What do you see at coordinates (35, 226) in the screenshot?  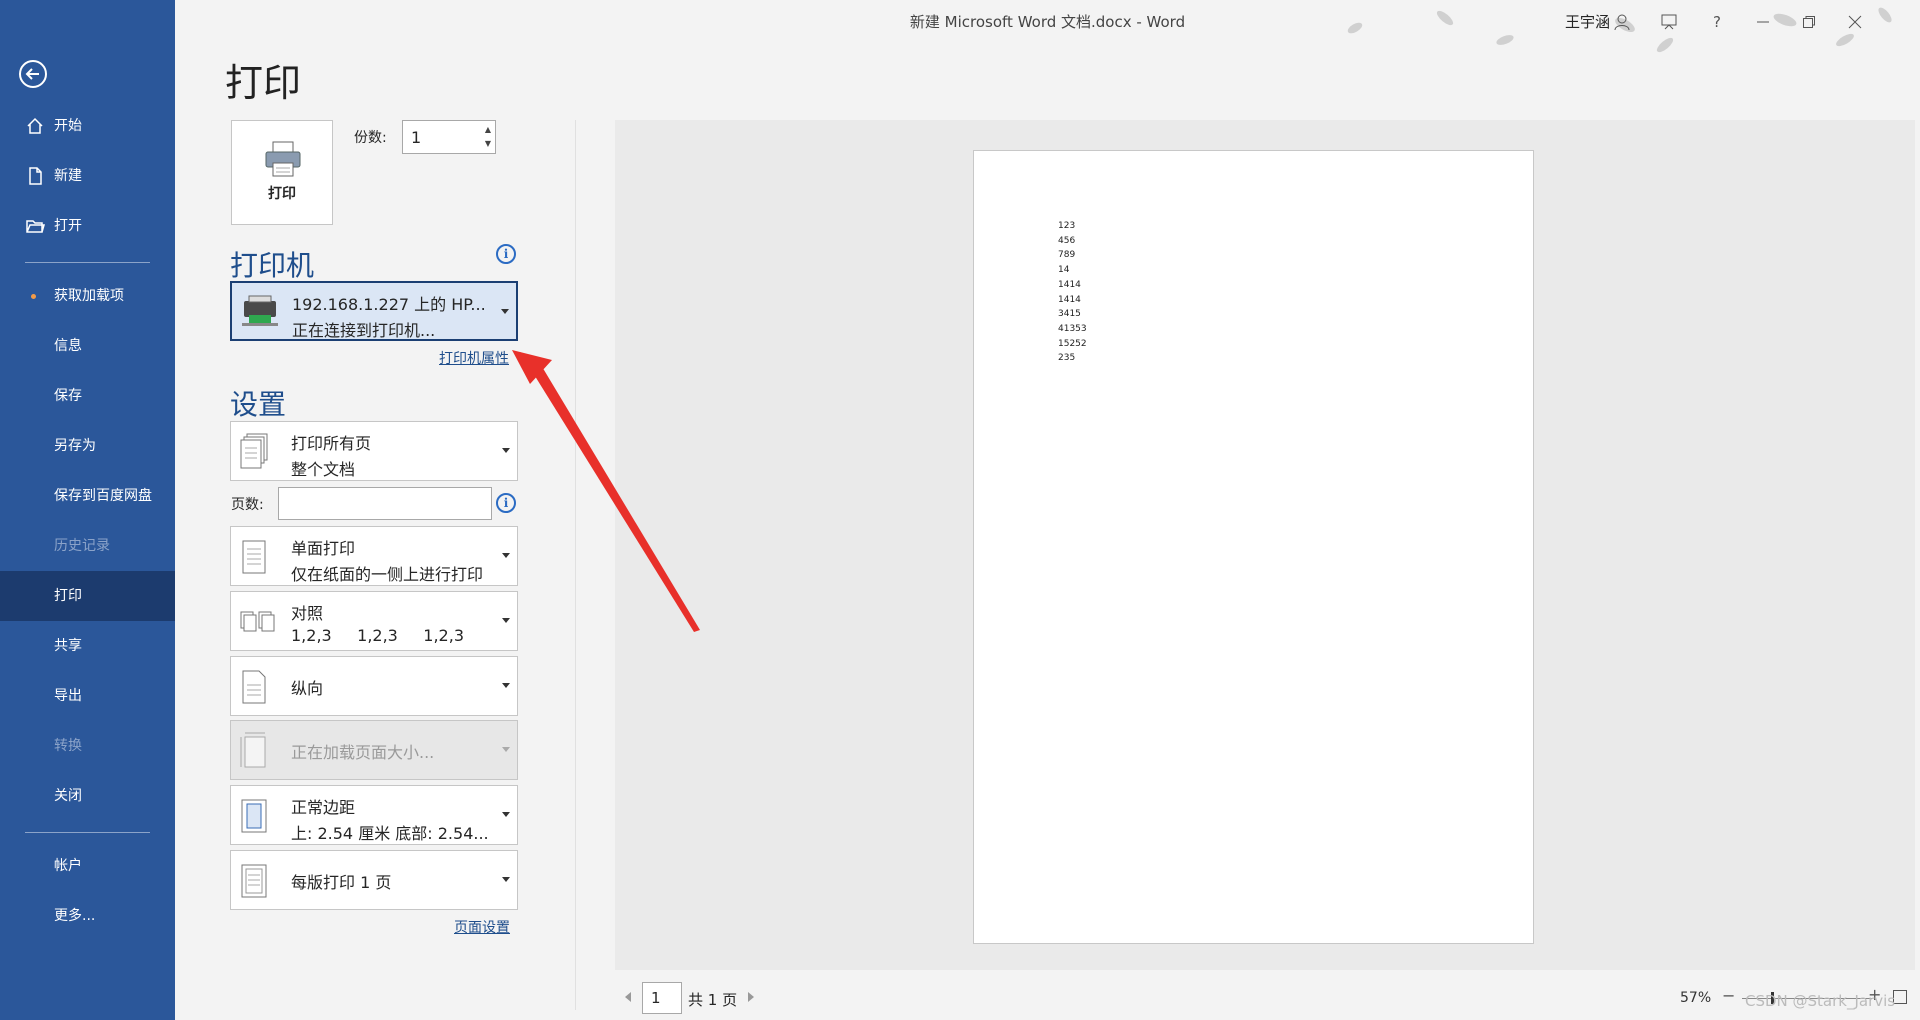 I see `open-folder-icon` at bounding box center [35, 226].